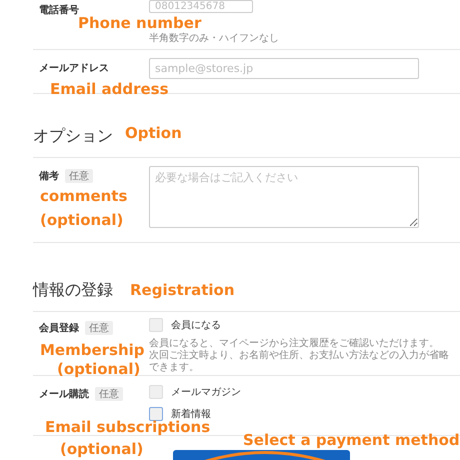 The height and width of the screenshot is (460, 460). What do you see at coordinates (214, 38) in the screenshot?
I see `field-hint: 半角数字のみ・ハイフンなし` at bounding box center [214, 38].